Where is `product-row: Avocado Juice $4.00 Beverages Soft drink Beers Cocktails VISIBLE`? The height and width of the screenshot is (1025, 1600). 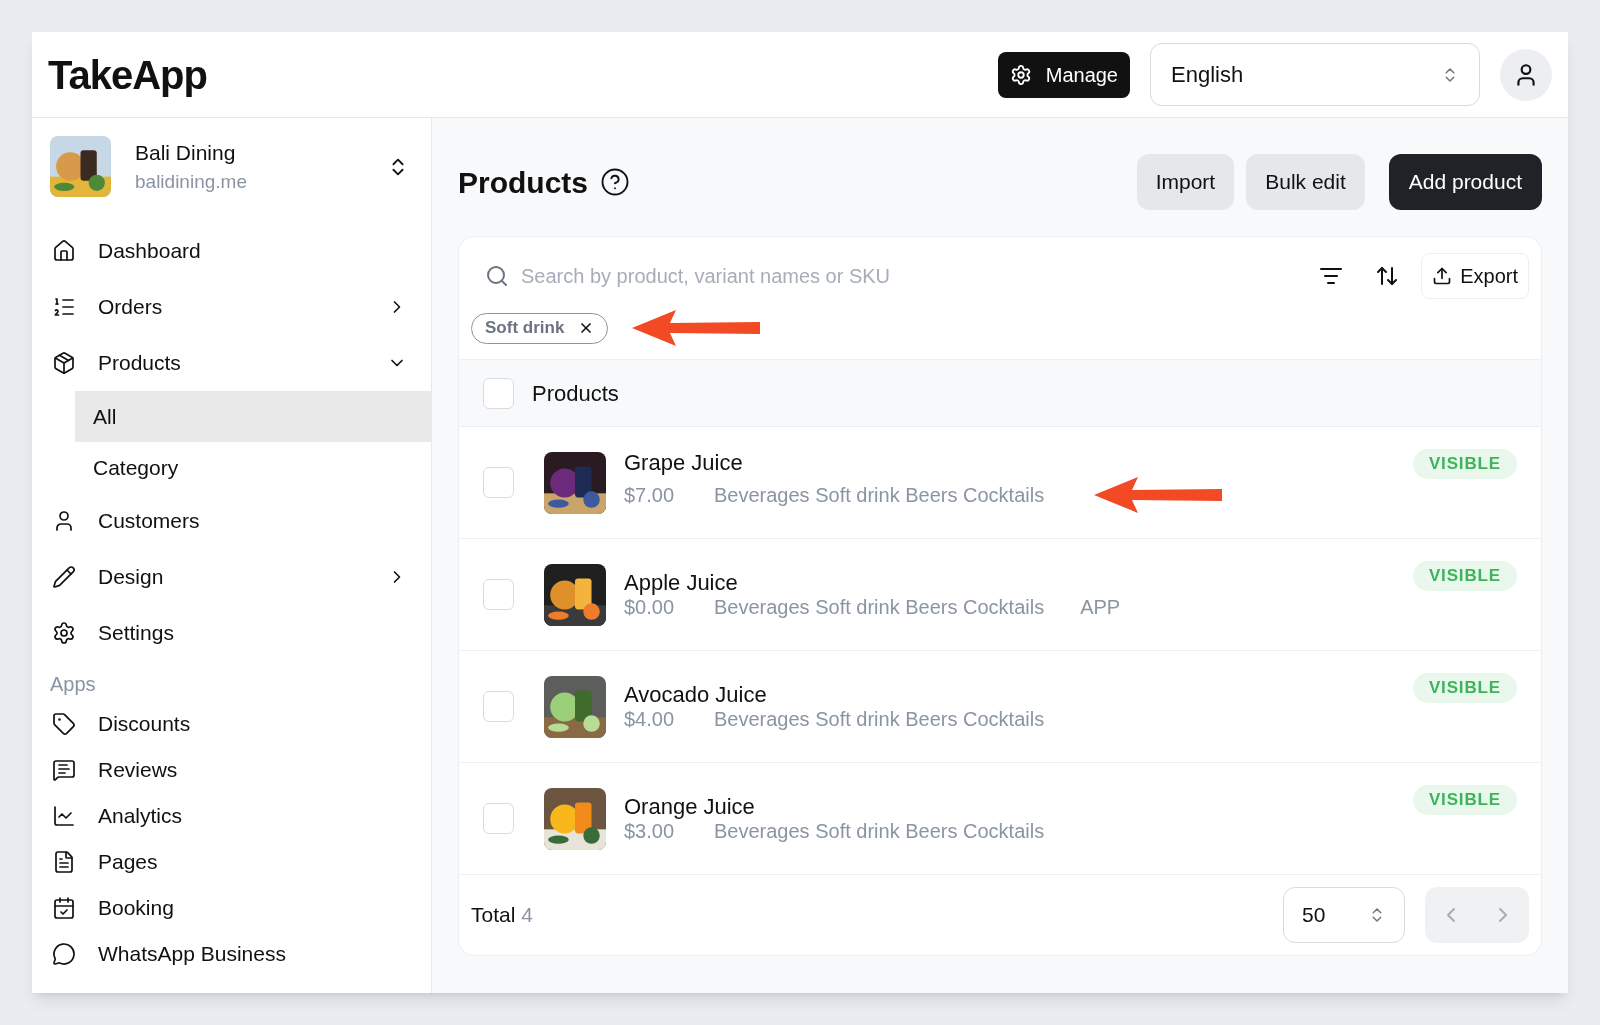 product-row: Avocado Juice $4.00 Beverages Soft drink Beers Cocktails VISIBLE is located at coordinates (1000, 707).